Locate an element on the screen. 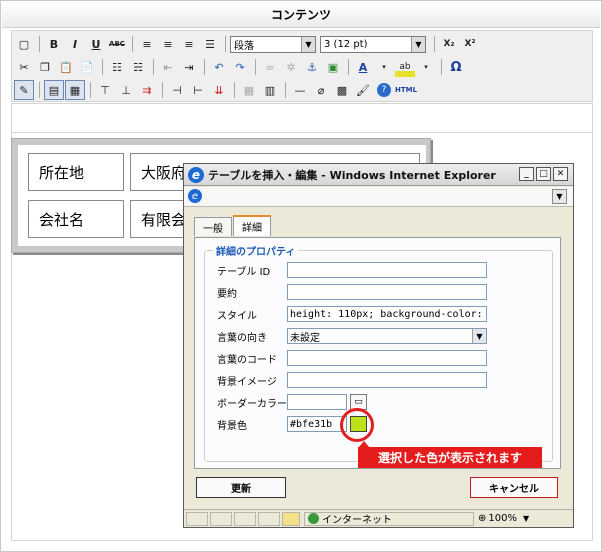 This screenshot has width=602, height=552. numbered-list-icon: ☵ is located at coordinates (138, 67).